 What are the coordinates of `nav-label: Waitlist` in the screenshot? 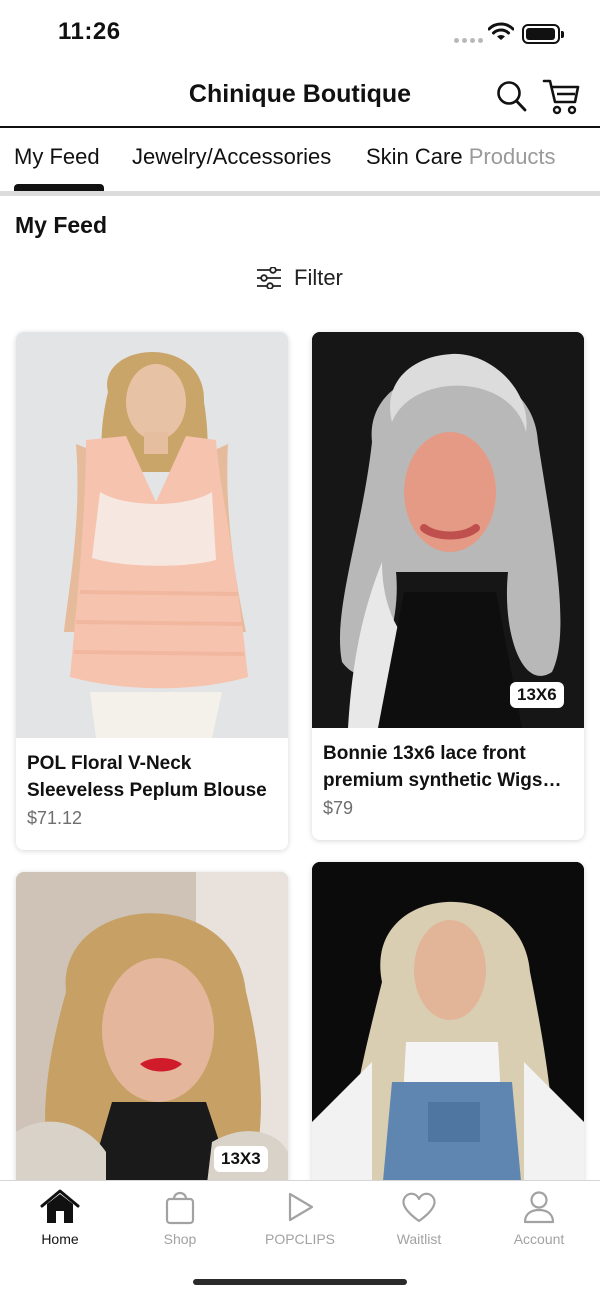 It's located at (419, 1239).